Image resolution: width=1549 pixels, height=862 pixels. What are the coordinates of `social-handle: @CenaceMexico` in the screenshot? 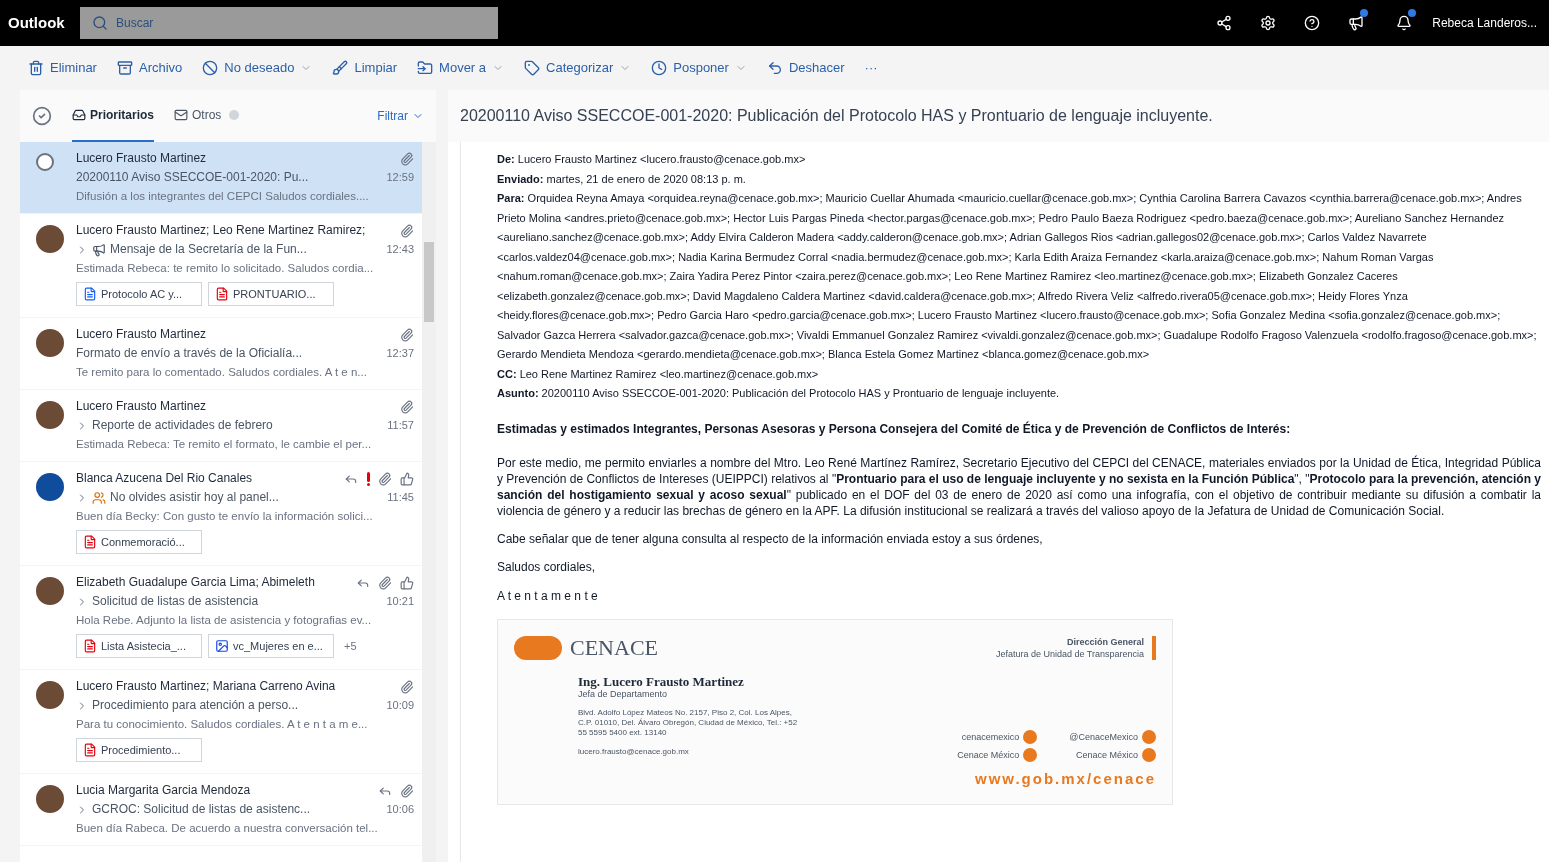 It's located at (1112, 736).